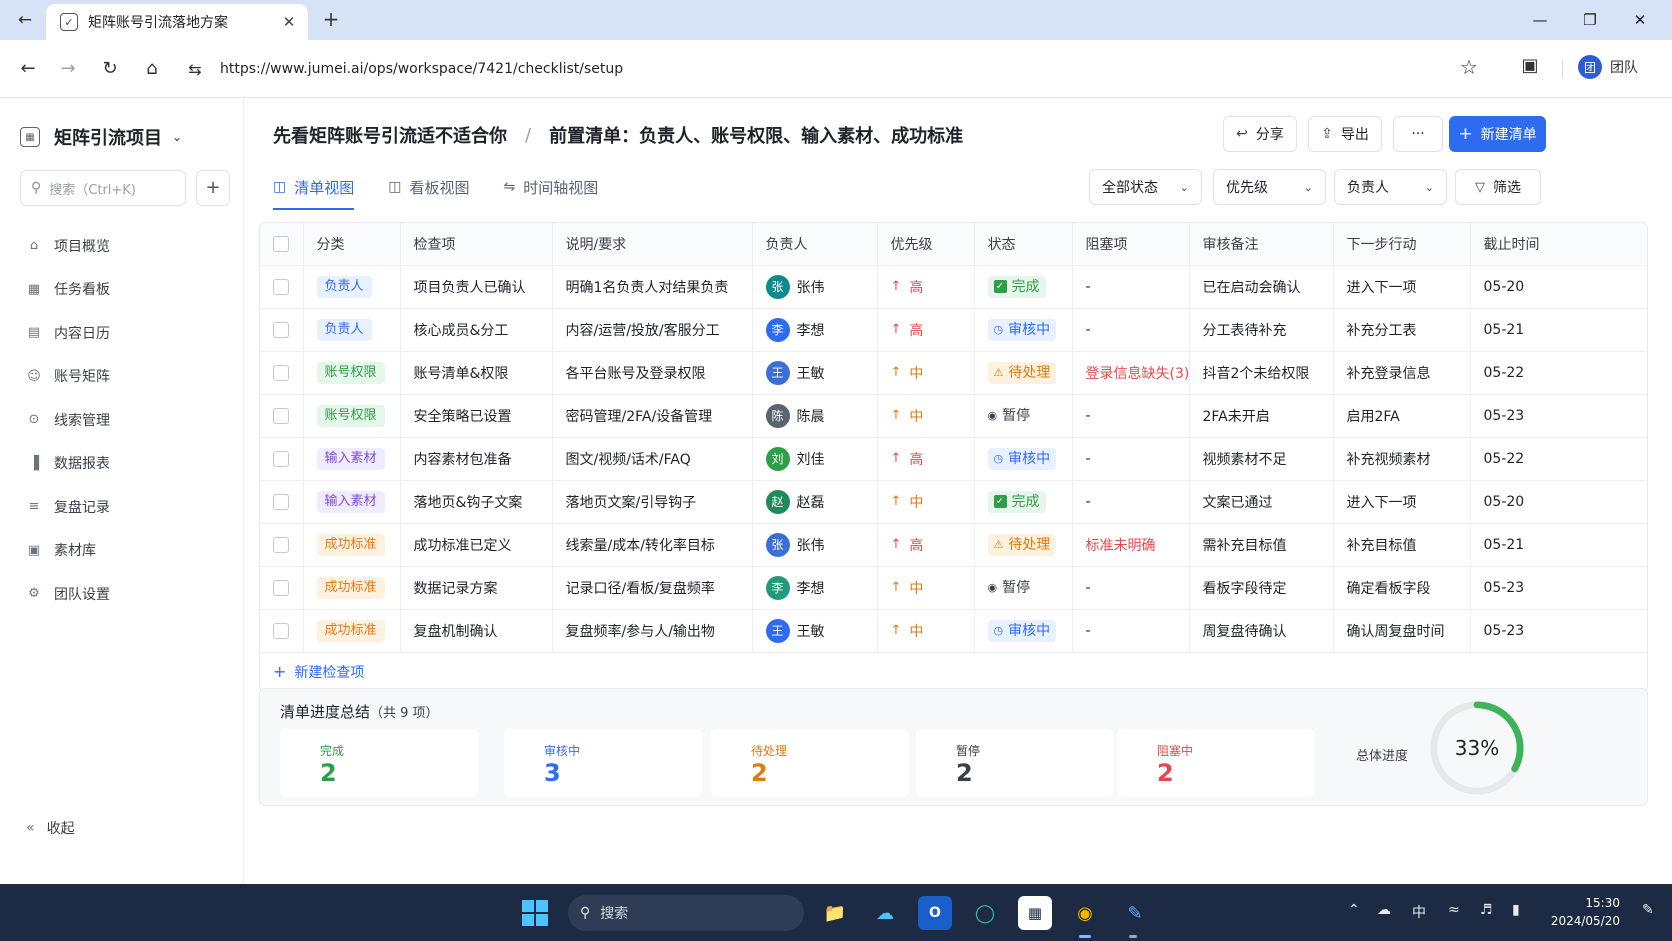 This screenshot has width=1672, height=941. What do you see at coordinates (1454, 910) in the screenshot?
I see `wifi-icon: ≈` at bounding box center [1454, 910].